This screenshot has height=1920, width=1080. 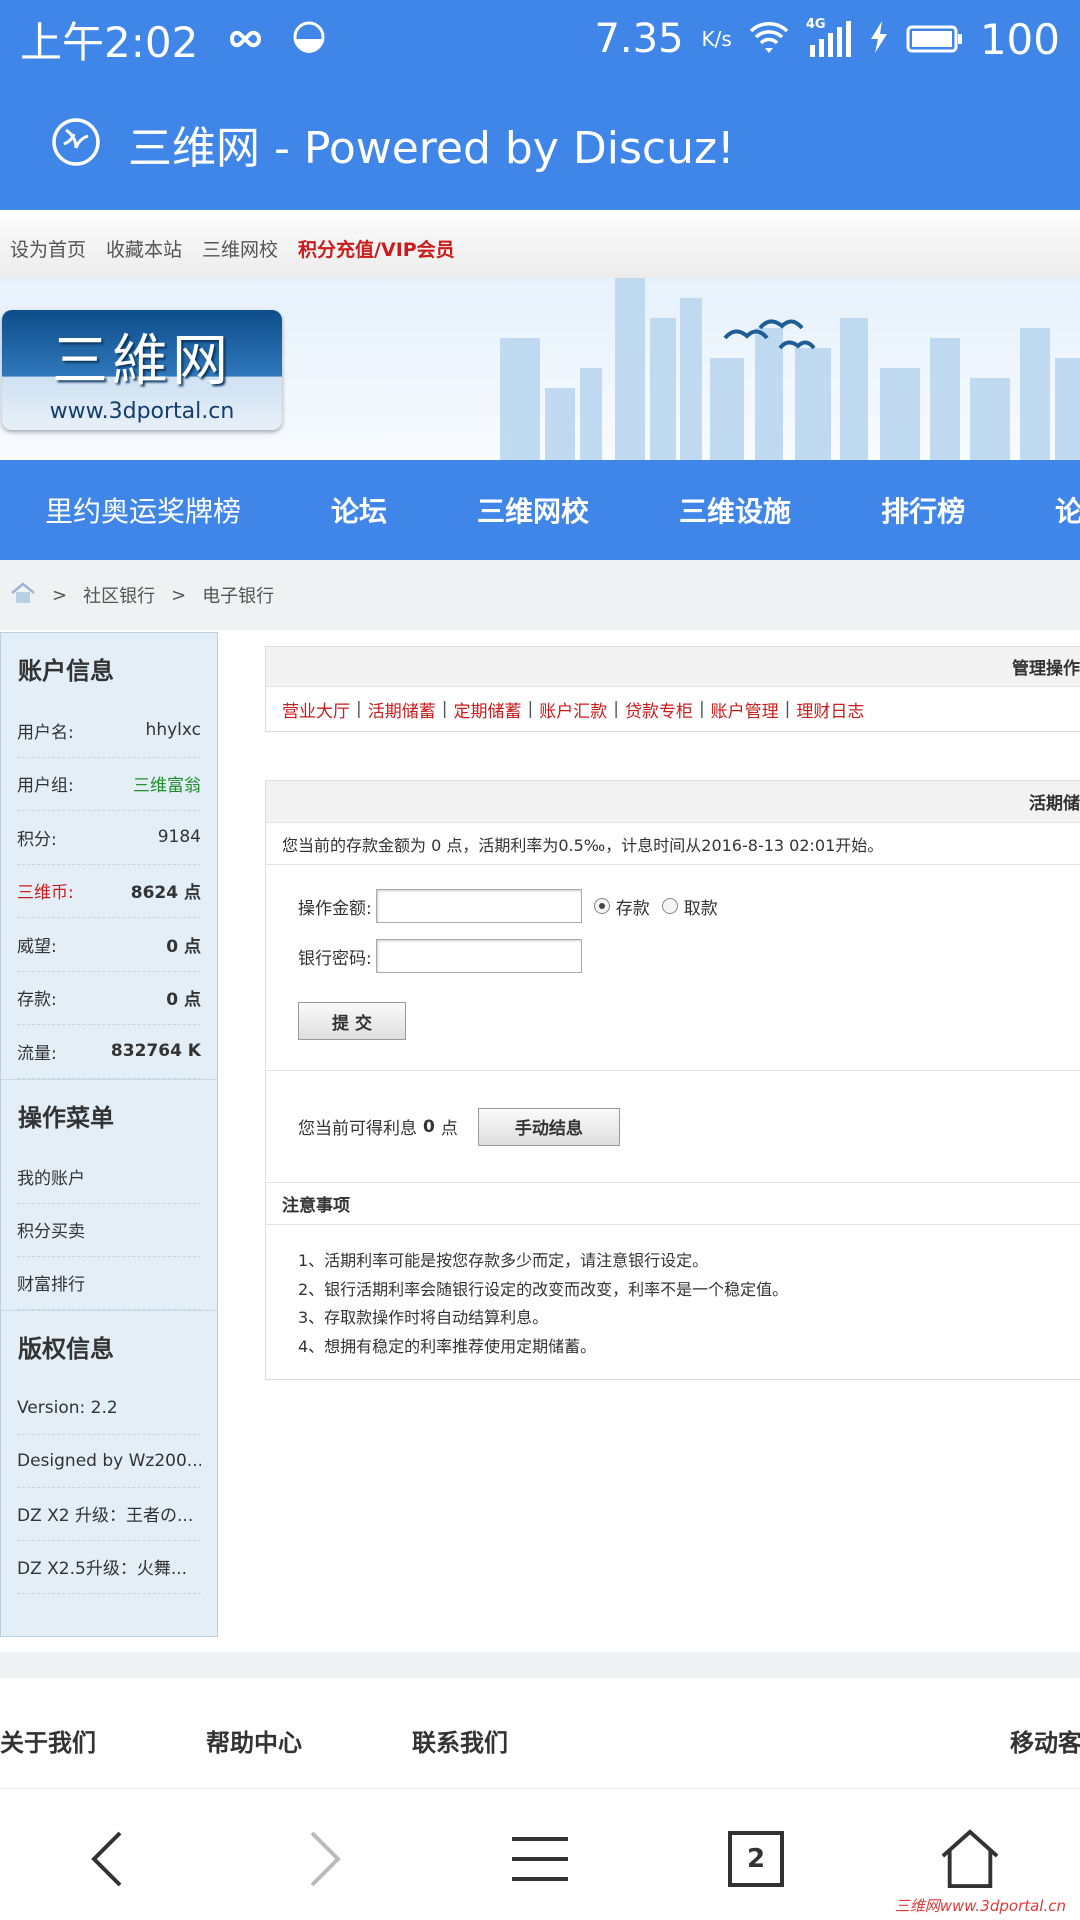 I want to click on home-icon, so click(x=23, y=595).